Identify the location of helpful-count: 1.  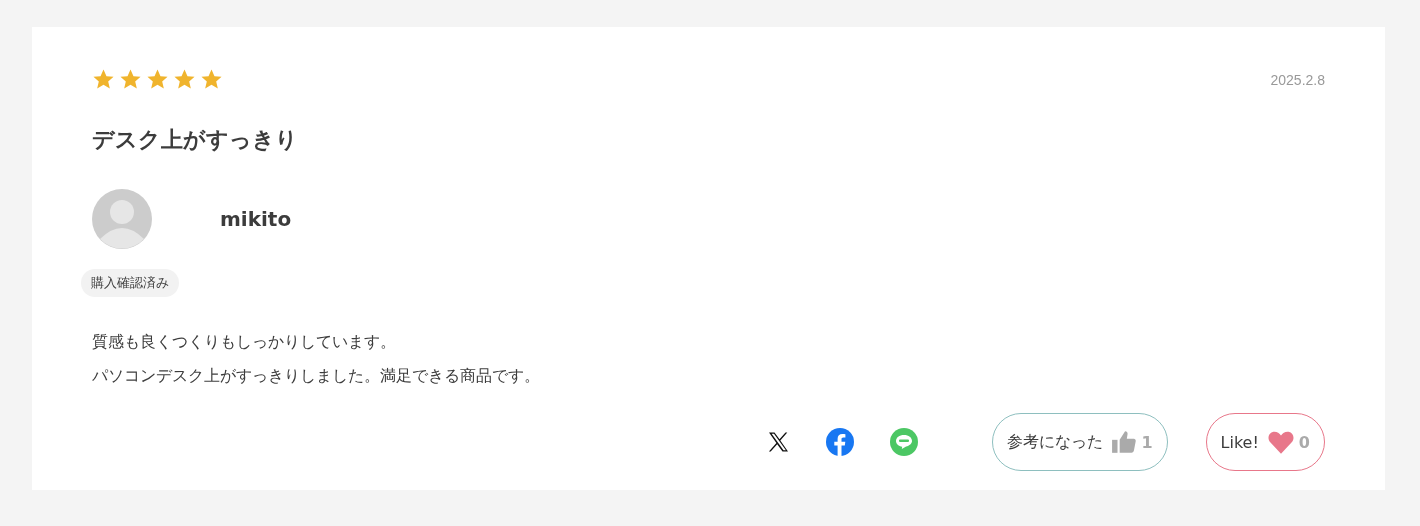
(1147, 442).